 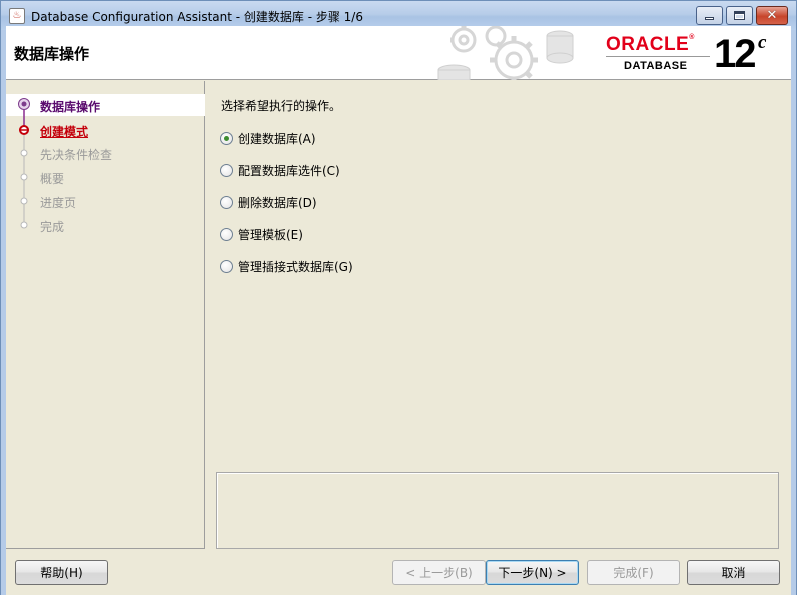 I want to click on radio-configure-options, so click(x=226, y=170).